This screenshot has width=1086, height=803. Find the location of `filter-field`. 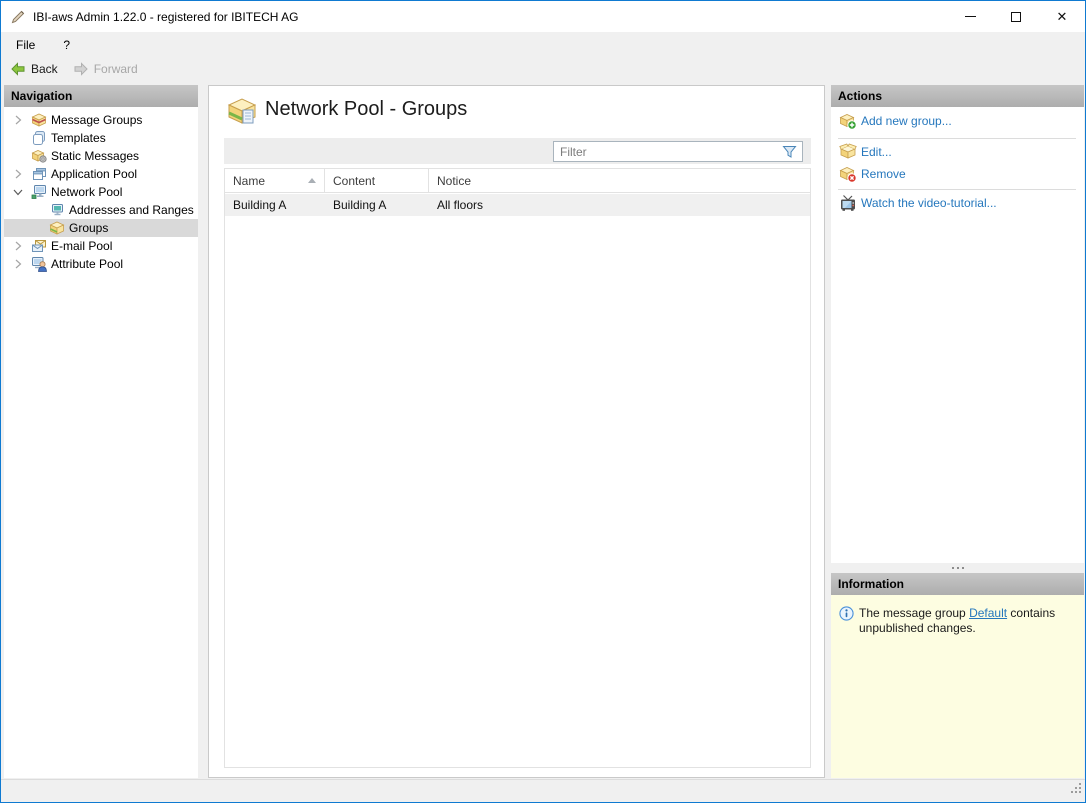

filter-field is located at coordinates (678, 151).